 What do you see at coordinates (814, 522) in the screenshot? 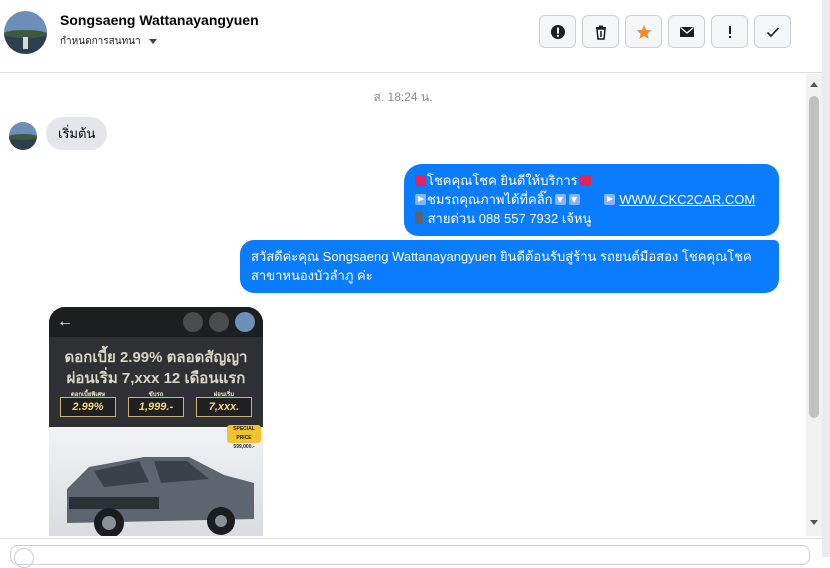
I see `scroll-down-arrow-icon` at bounding box center [814, 522].